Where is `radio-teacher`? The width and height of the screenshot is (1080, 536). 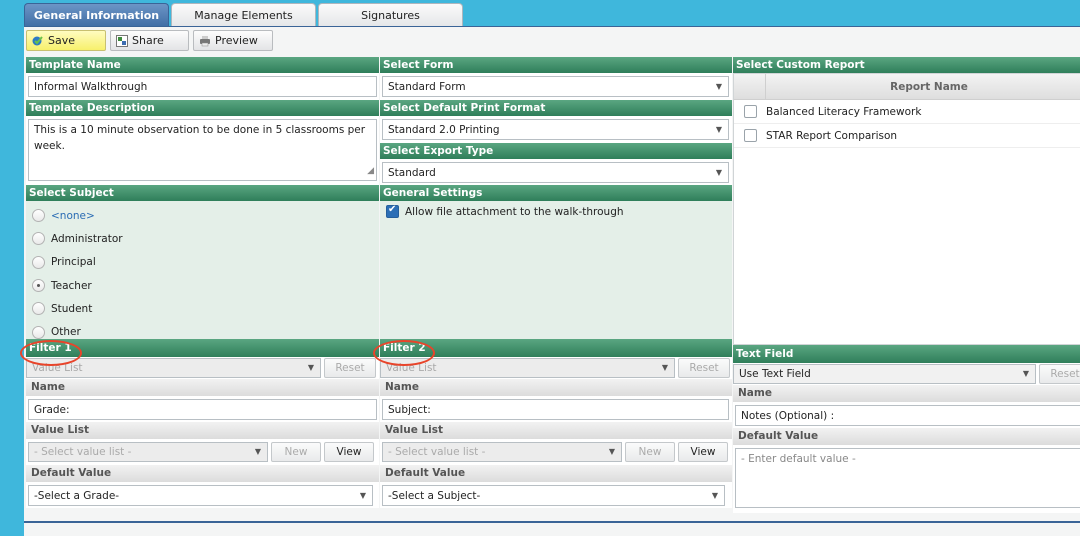 radio-teacher is located at coordinates (38, 286).